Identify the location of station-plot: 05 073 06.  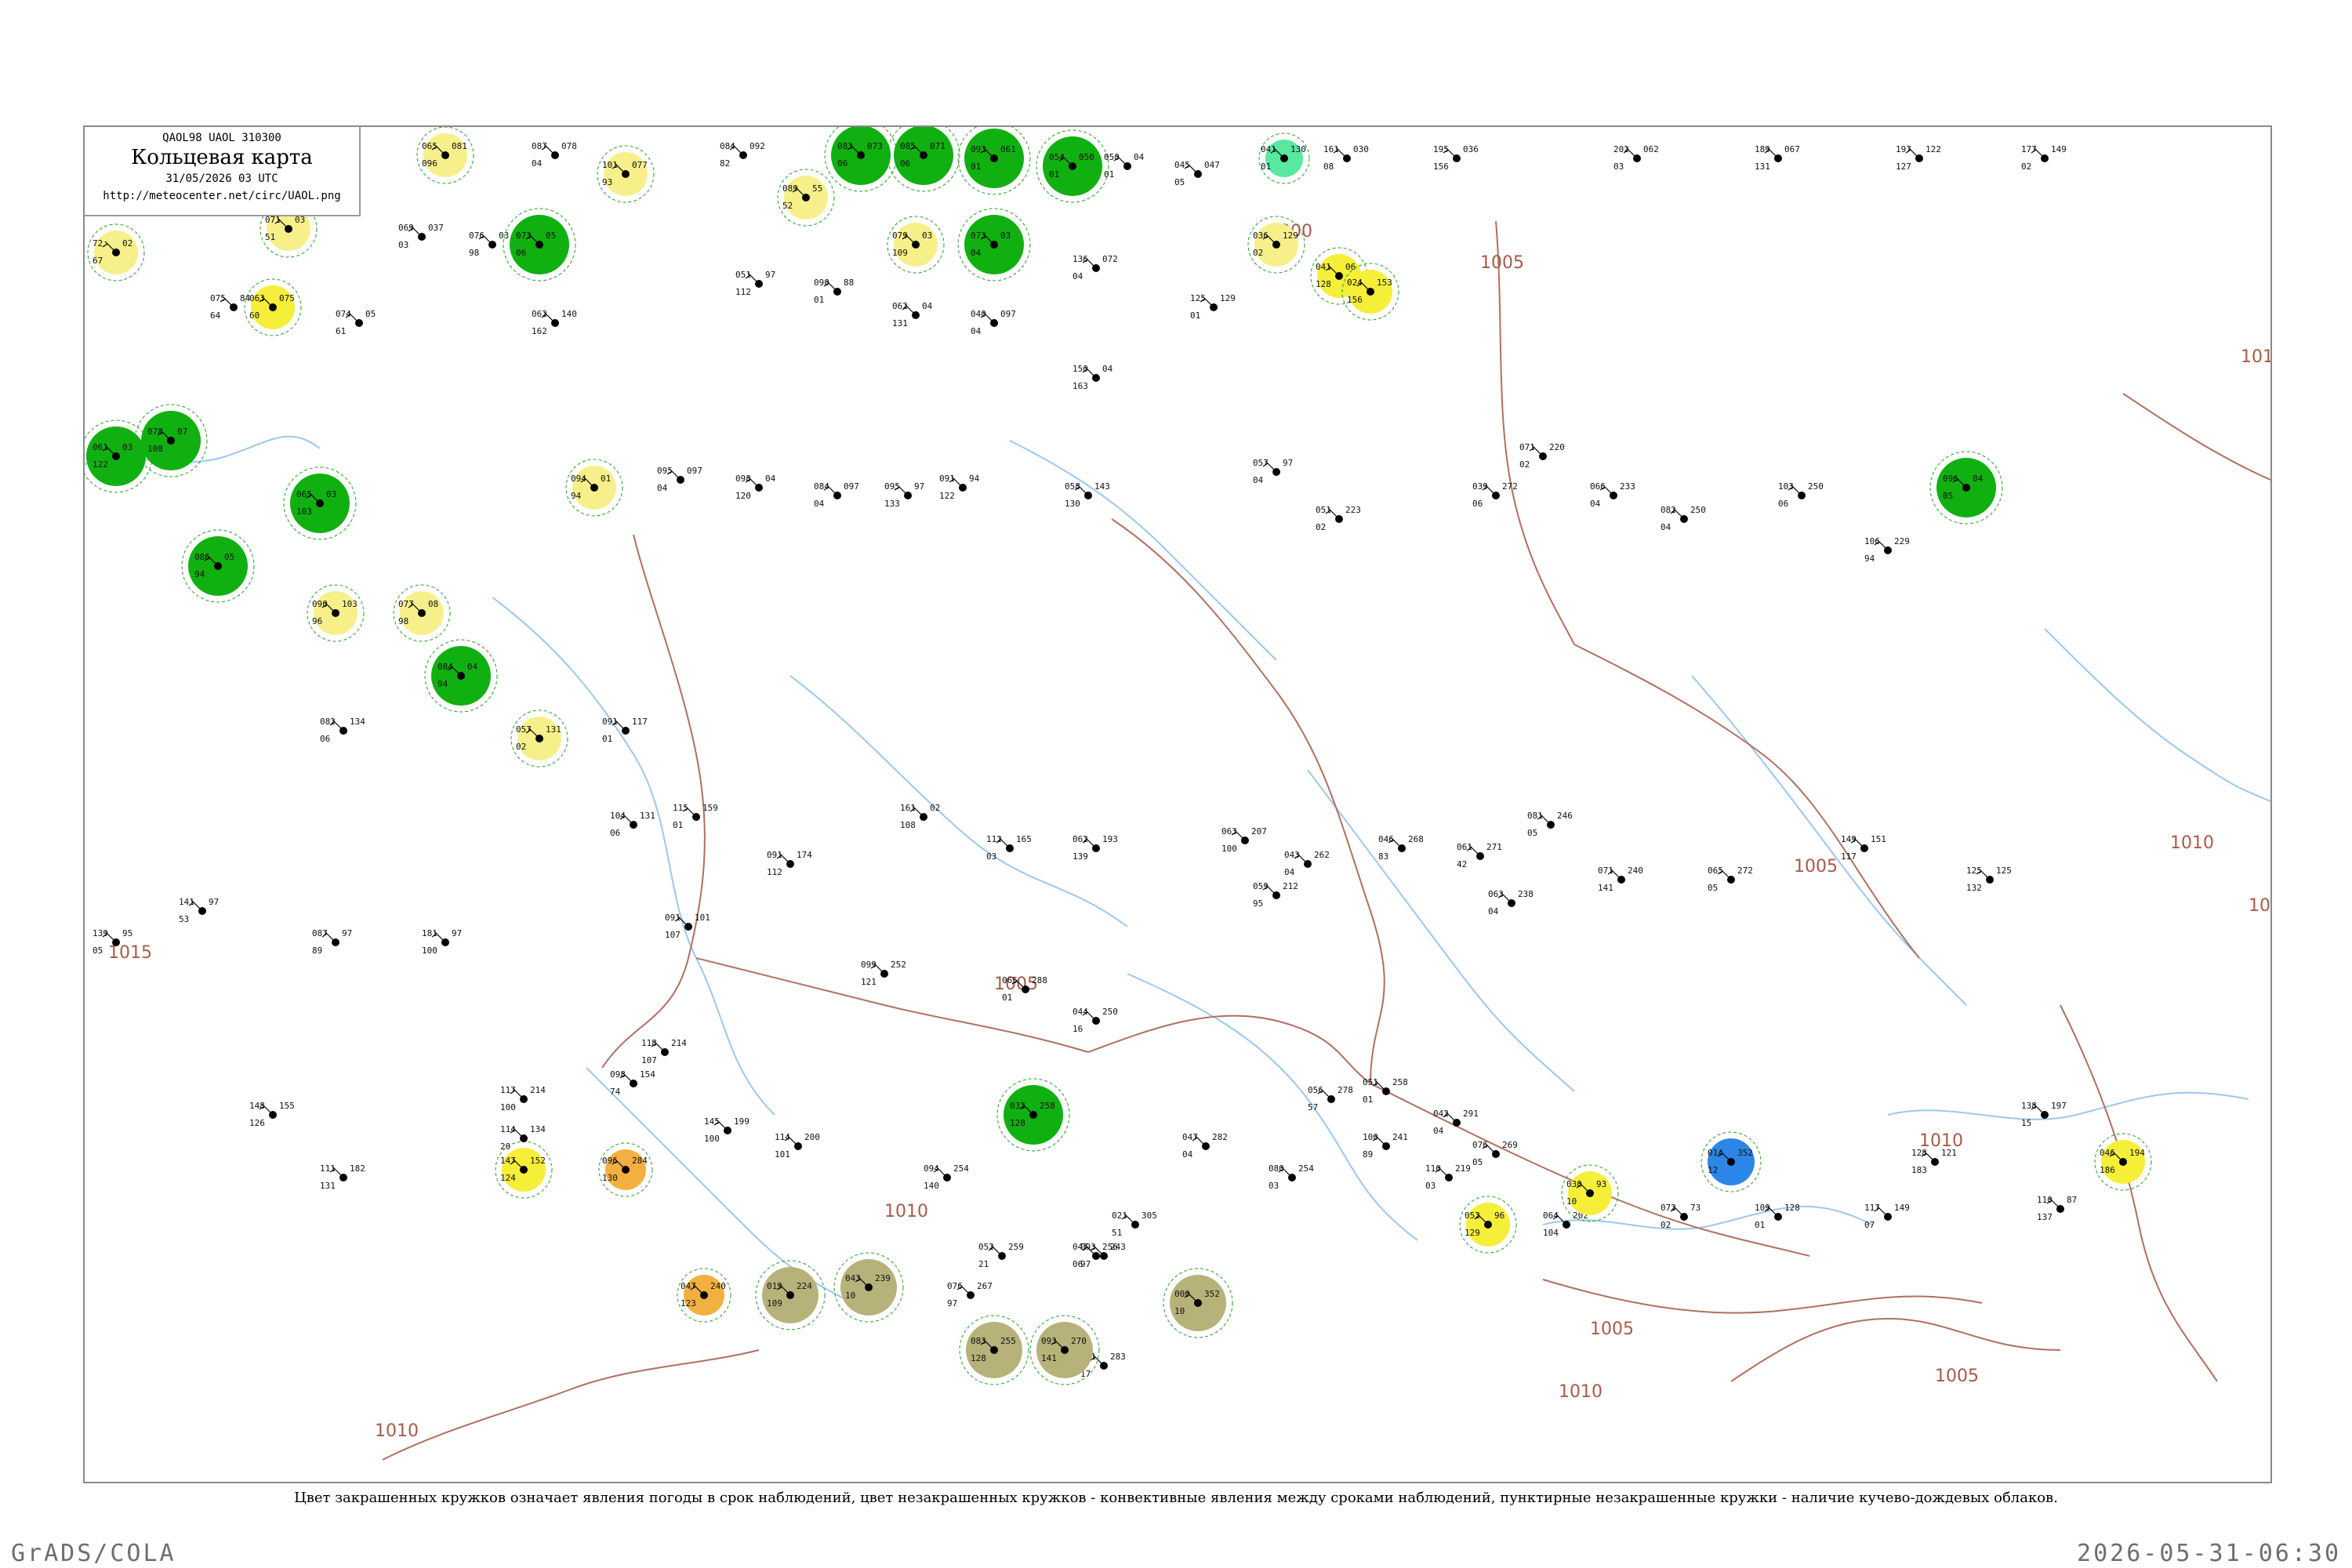
(539, 244).